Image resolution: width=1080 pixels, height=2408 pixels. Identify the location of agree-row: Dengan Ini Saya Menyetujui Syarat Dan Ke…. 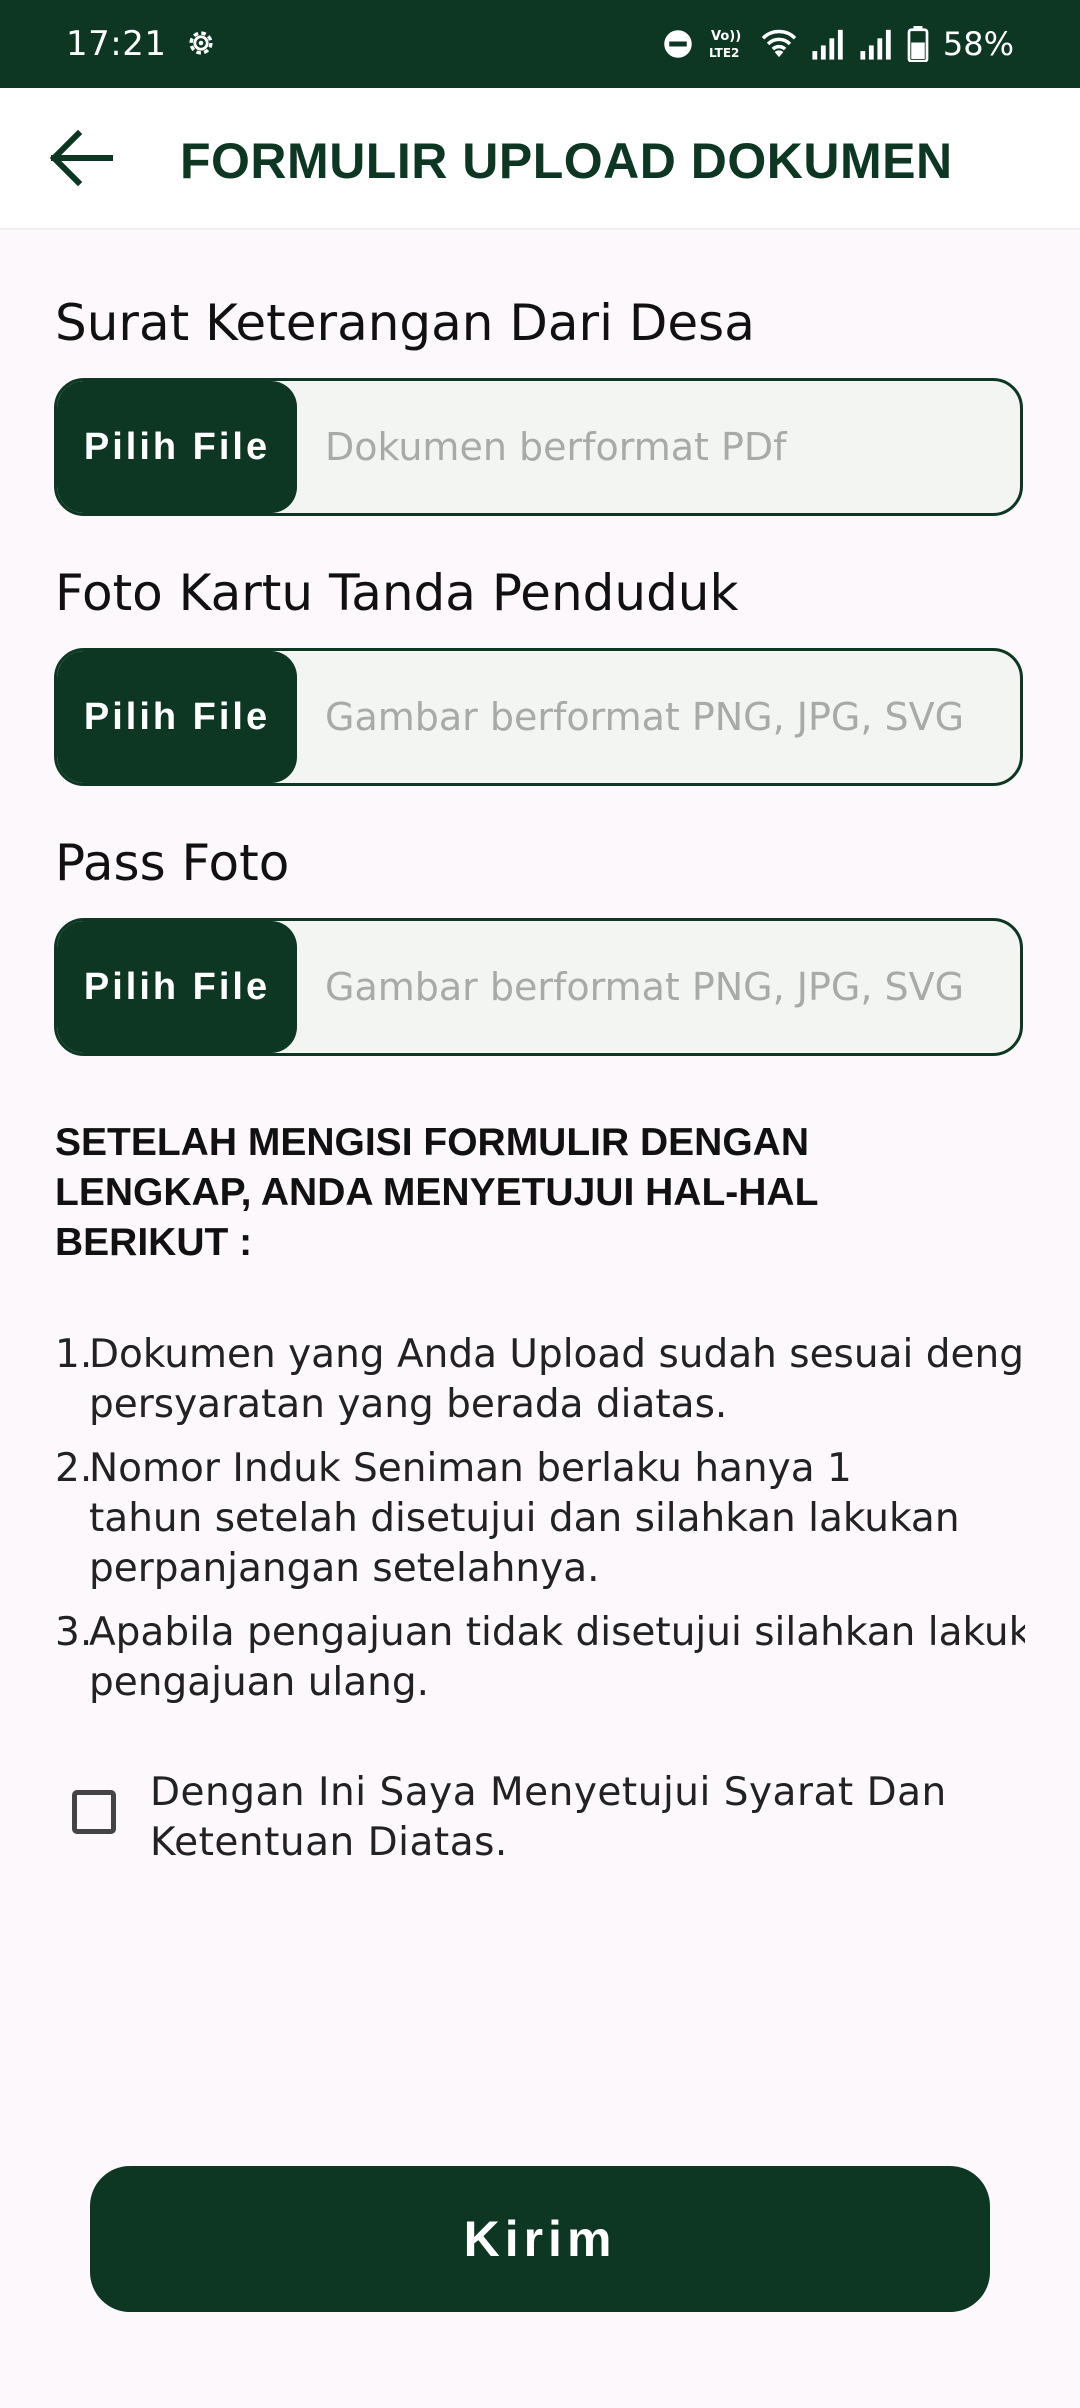
(521, 1818).